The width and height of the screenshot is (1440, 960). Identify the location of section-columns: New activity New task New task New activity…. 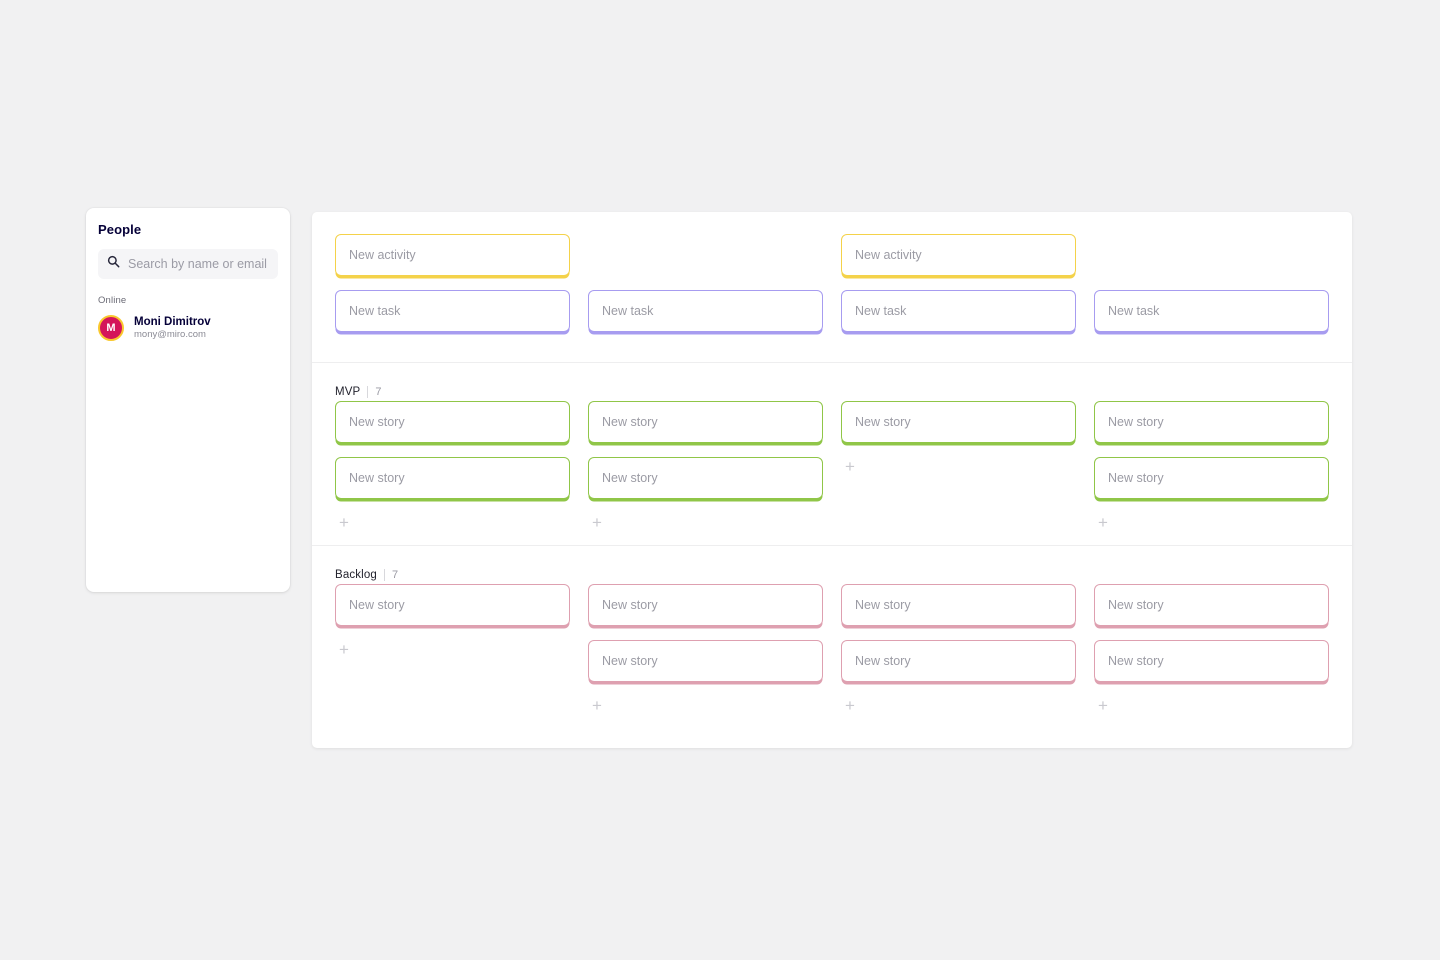
(832, 290).